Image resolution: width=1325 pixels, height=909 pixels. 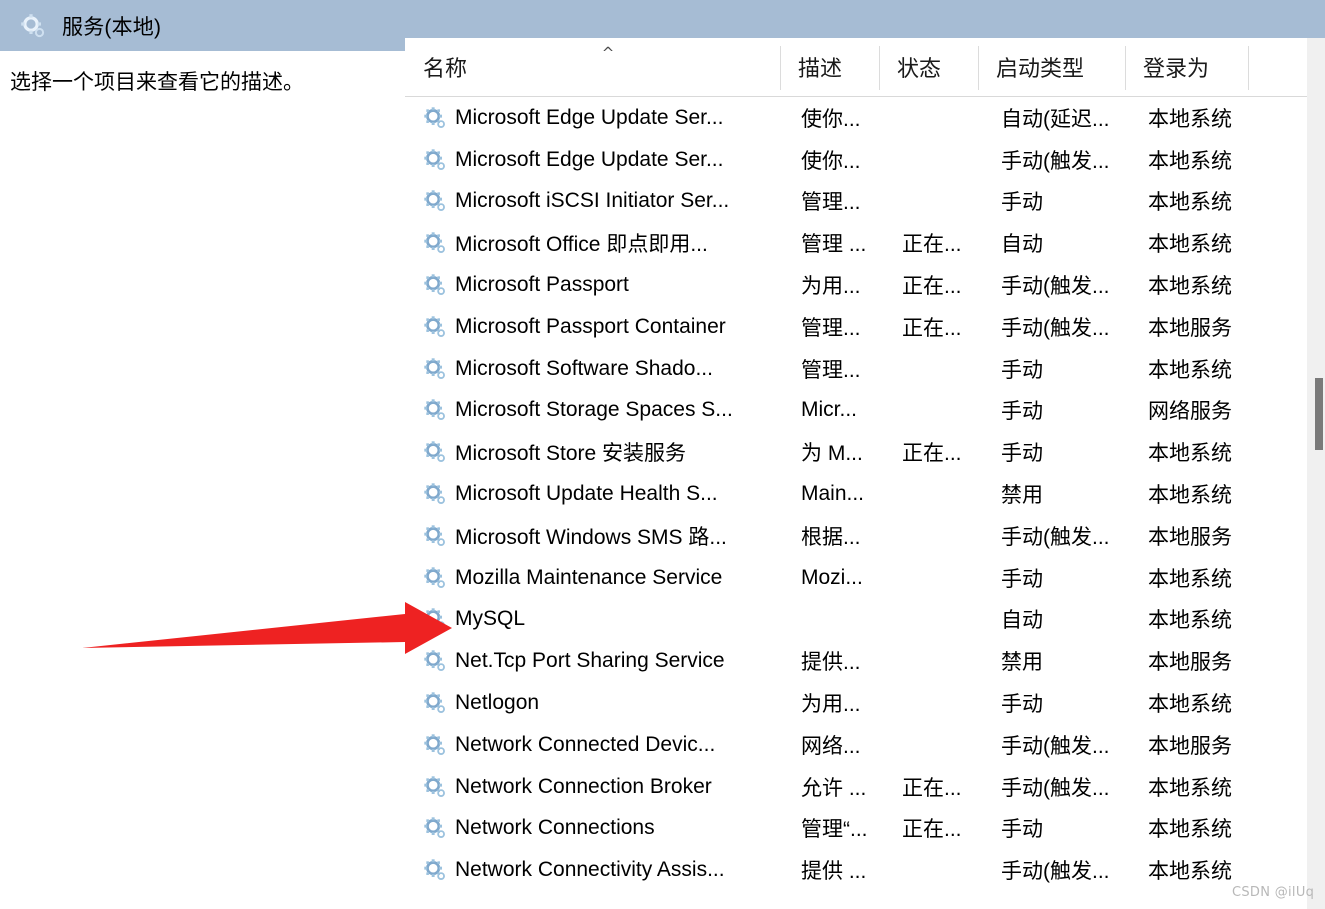 I want to click on cell-service-name: Microsoft Passport Container, so click(x=603, y=327).